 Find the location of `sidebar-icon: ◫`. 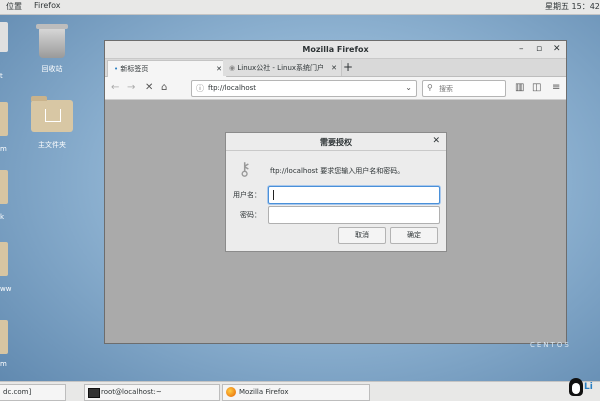

sidebar-icon: ◫ is located at coordinates (536, 87).